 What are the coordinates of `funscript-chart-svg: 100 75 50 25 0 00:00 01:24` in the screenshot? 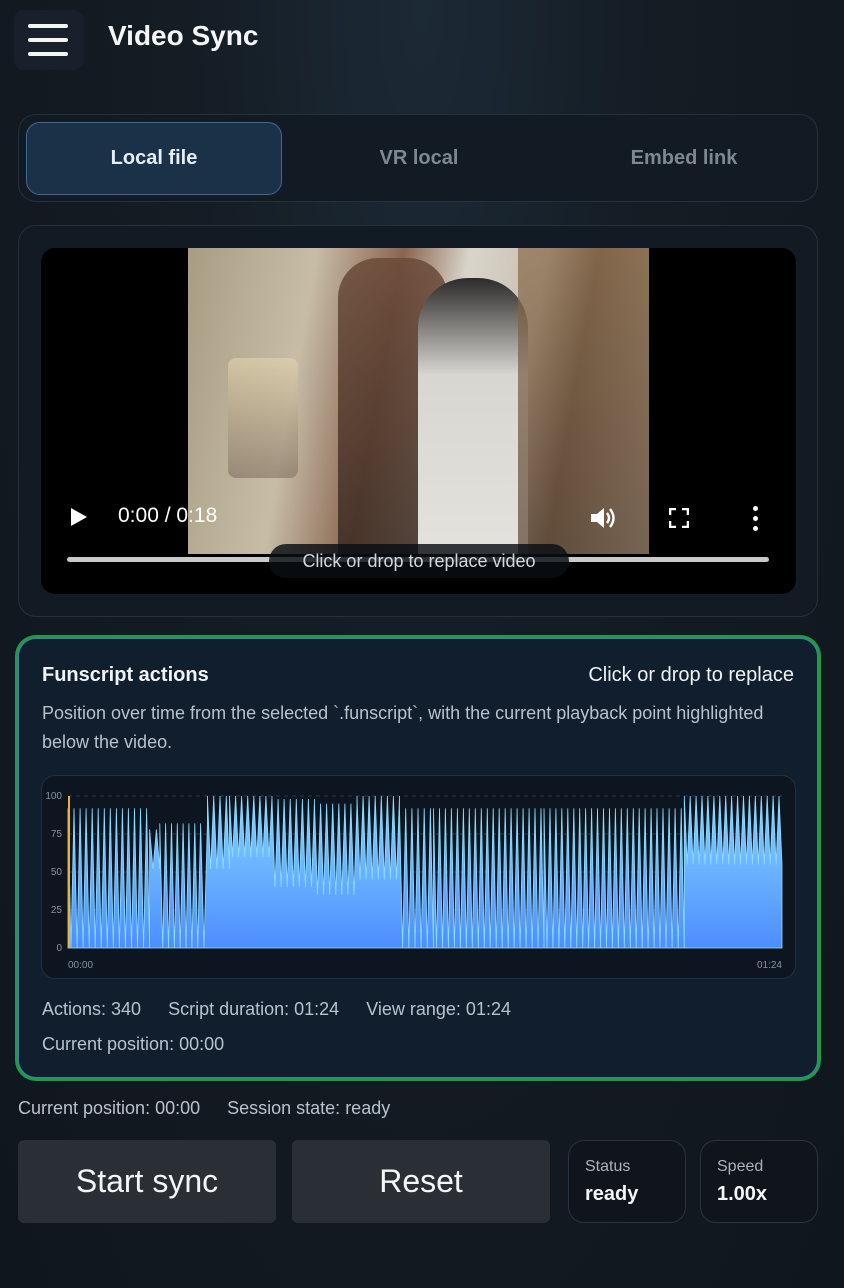 It's located at (413, 881).